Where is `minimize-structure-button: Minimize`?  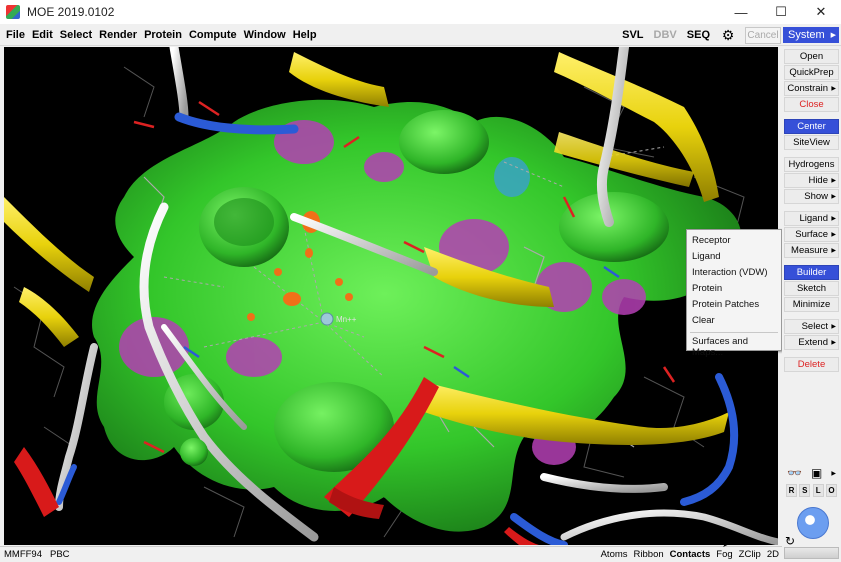 minimize-structure-button: Minimize is located at coordinates (811, 304).